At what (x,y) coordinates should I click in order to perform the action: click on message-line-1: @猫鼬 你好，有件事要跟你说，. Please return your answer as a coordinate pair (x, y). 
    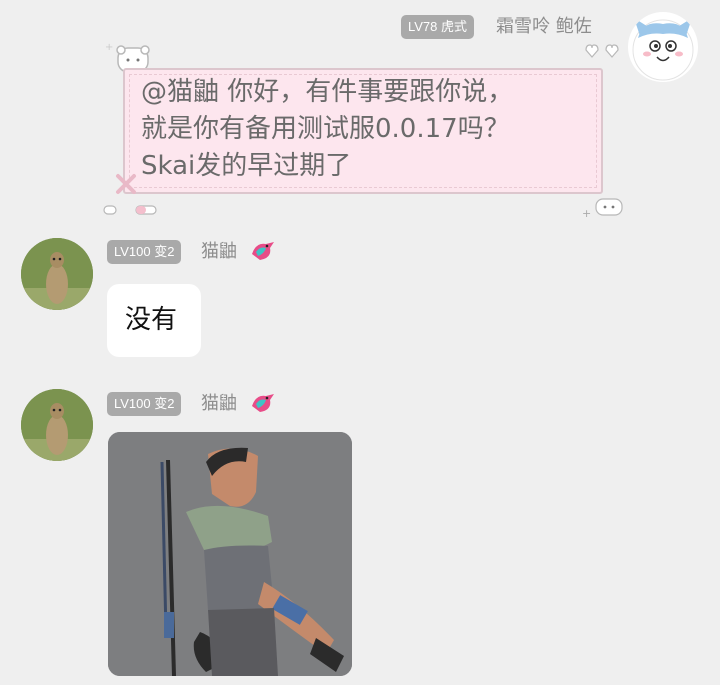
    Looking at the image, I should click on (327, 92).